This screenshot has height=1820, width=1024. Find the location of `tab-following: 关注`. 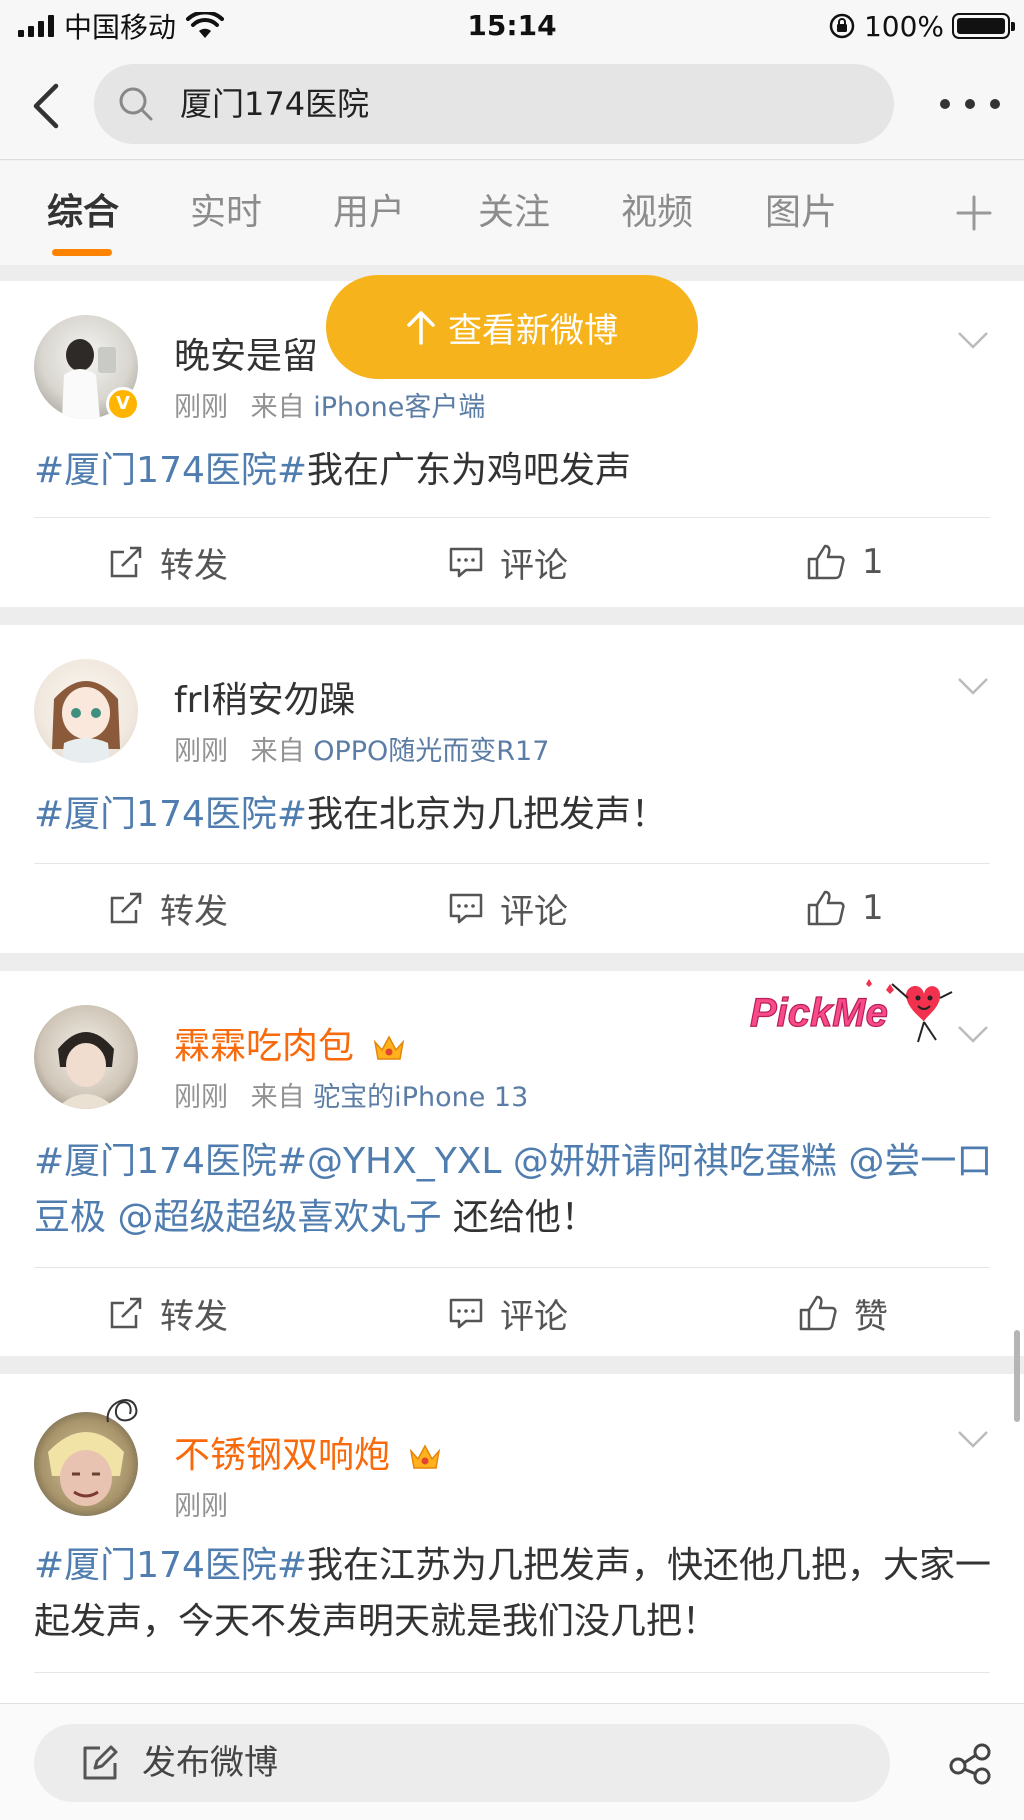

tab-following: 关注 is located at coordinates (514, 213).